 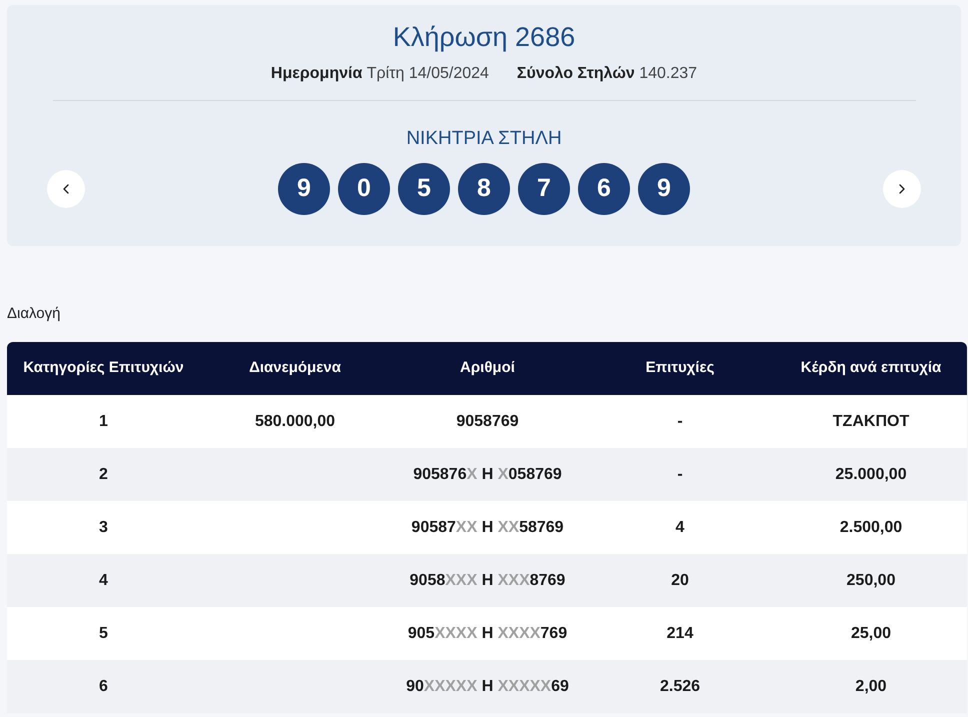 What do you see at coordinates (103, 368) in the screenshot?
I see `column-header: Κατηγορίες Επιτυχιών` at bounding box center [103, 368].